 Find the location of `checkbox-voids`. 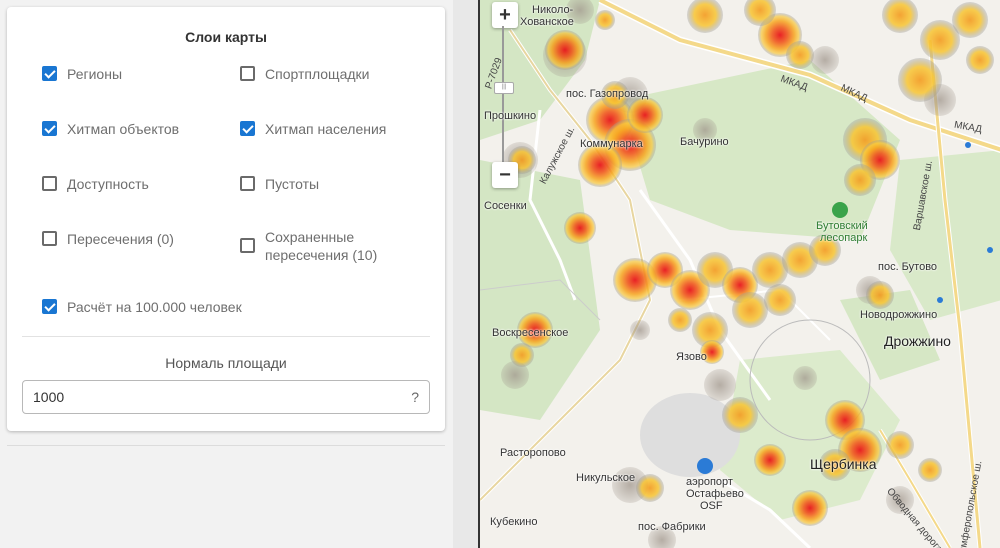

checkbox-voids is located at coordinates (247, 183).